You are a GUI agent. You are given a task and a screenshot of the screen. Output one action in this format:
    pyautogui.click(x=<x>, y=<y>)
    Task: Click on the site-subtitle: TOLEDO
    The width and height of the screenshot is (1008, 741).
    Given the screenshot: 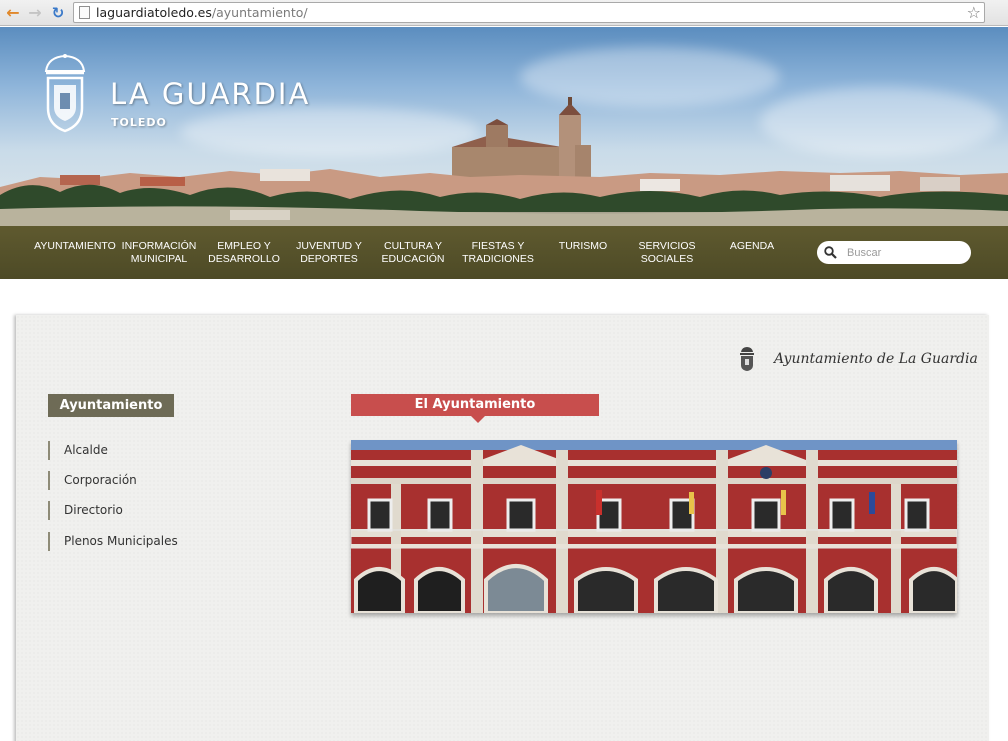 What is the action you would take?
    pyautogui.click(x=139, y=122)
    